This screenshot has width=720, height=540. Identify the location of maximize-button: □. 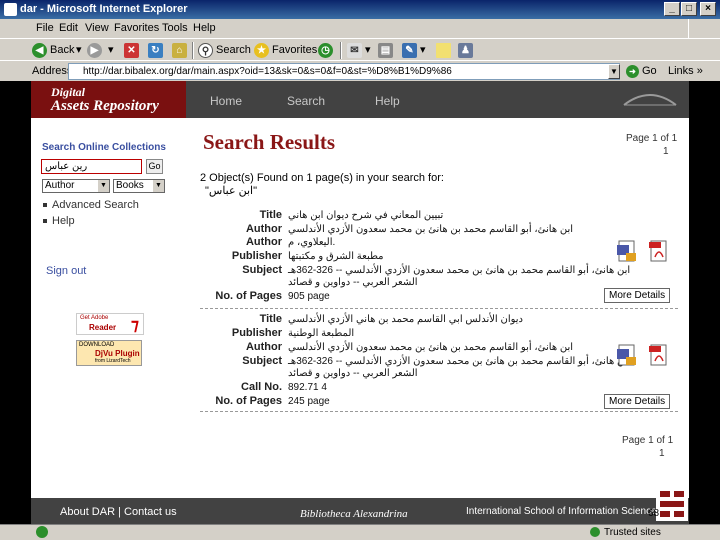
(689, 9).